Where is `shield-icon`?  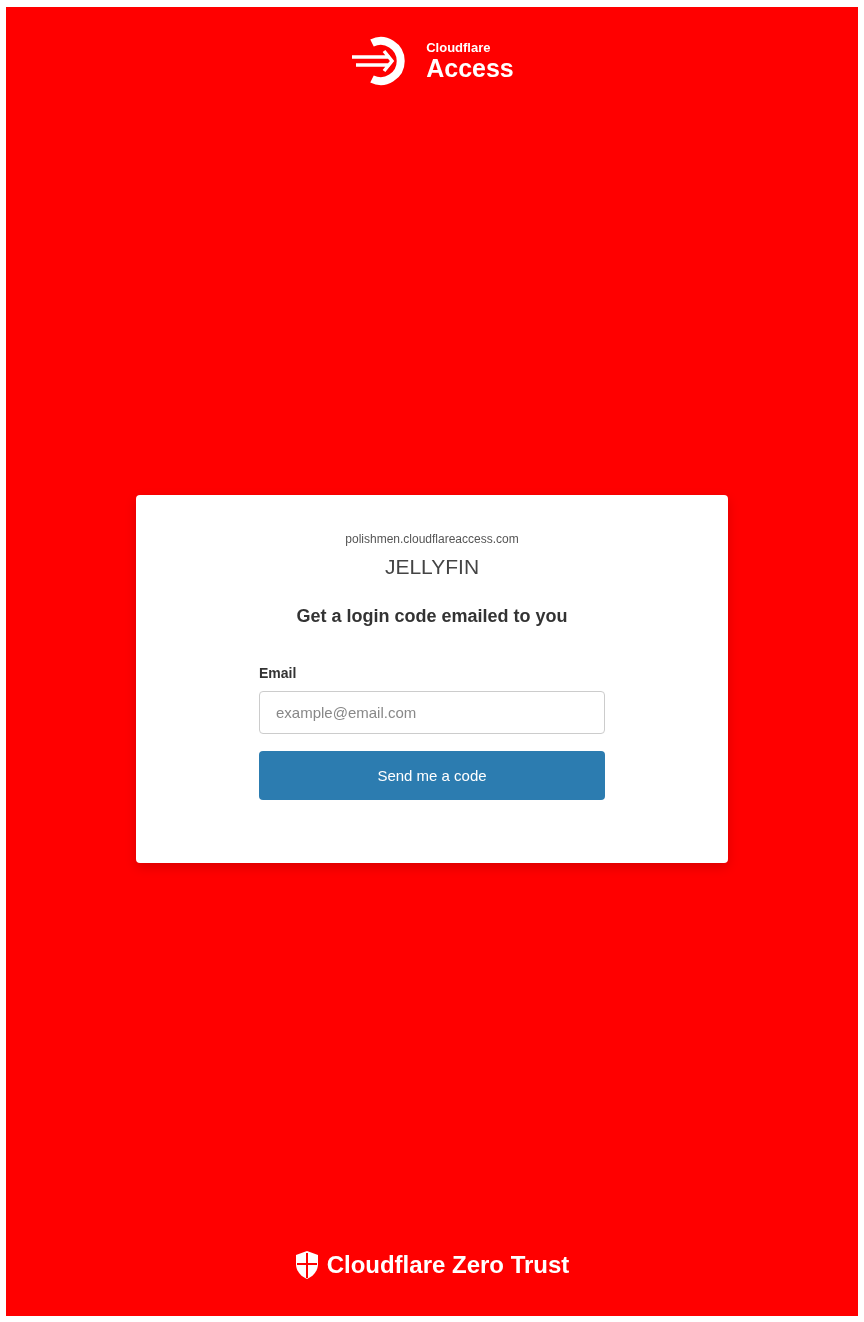 shield-icon is located at coordinates (306, 1265).